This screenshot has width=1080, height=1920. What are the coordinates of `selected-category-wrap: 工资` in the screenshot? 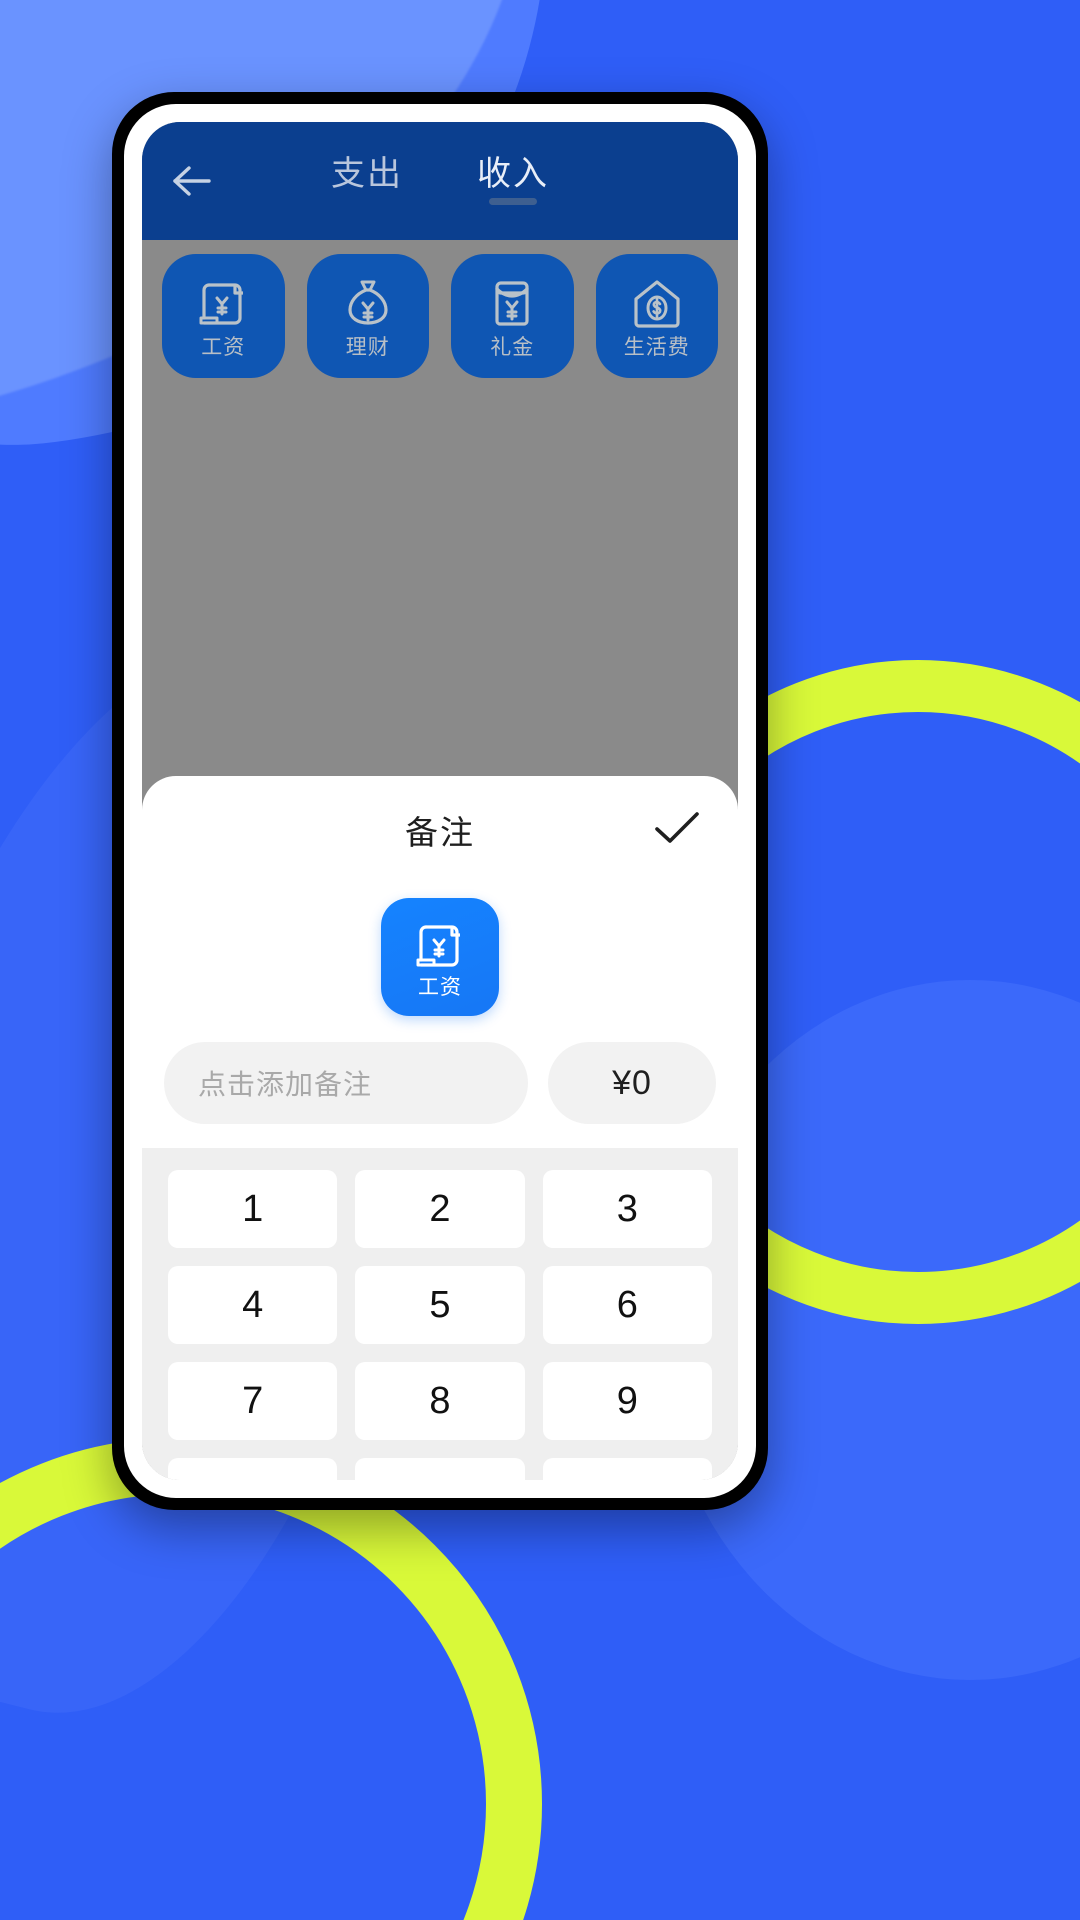 It's located at (440, 963).